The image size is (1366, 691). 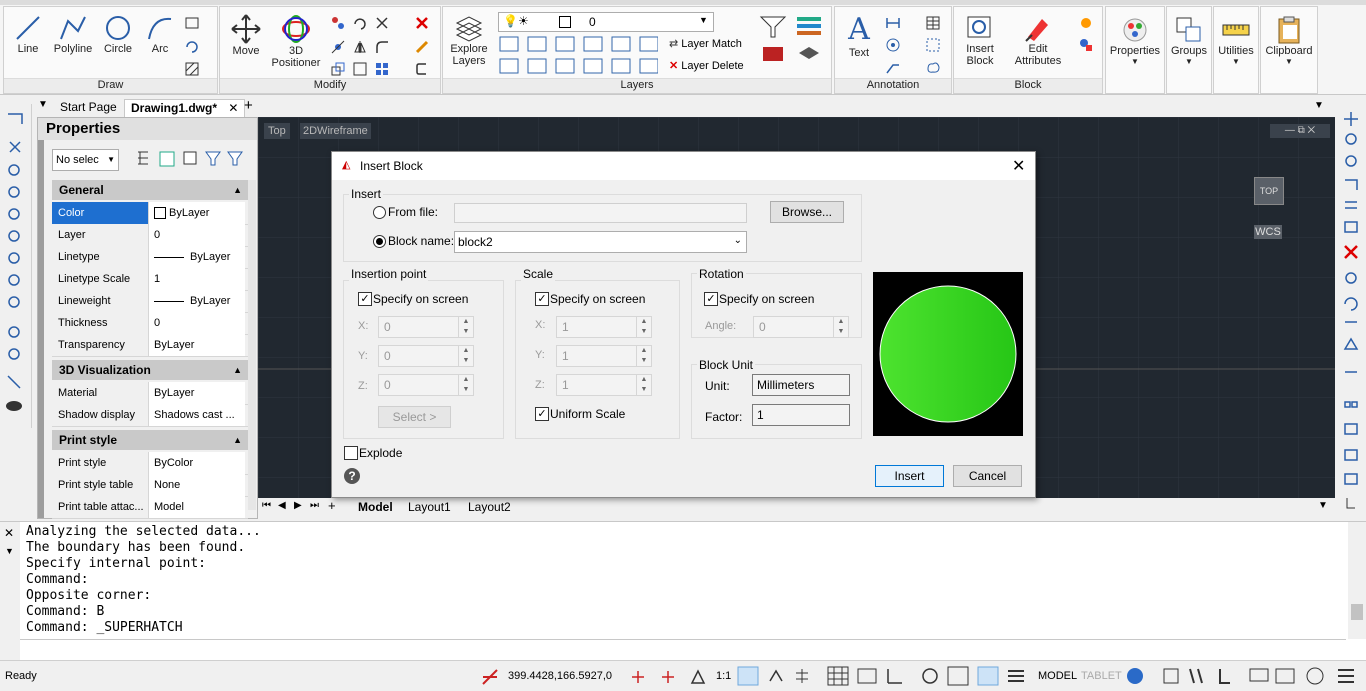 I want to click on last-layout-icon: ⏭, so click(x=314, y=505).